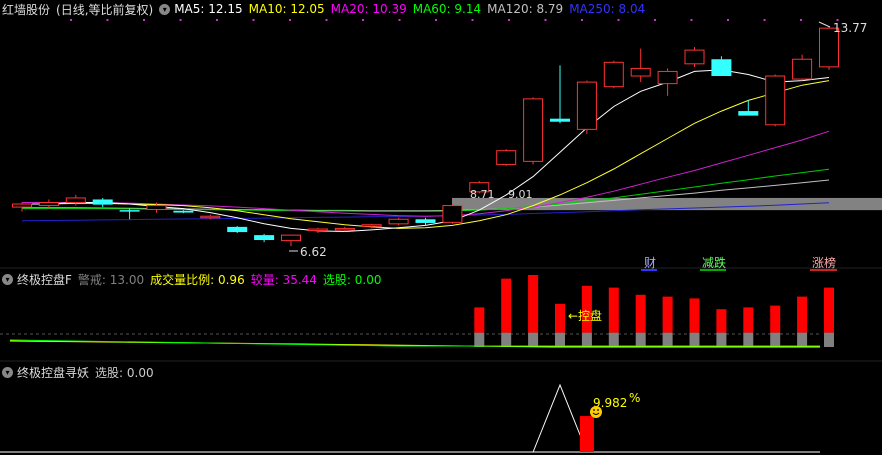  I want to click on jiandie-marker: 减跌, so click(714, 262).